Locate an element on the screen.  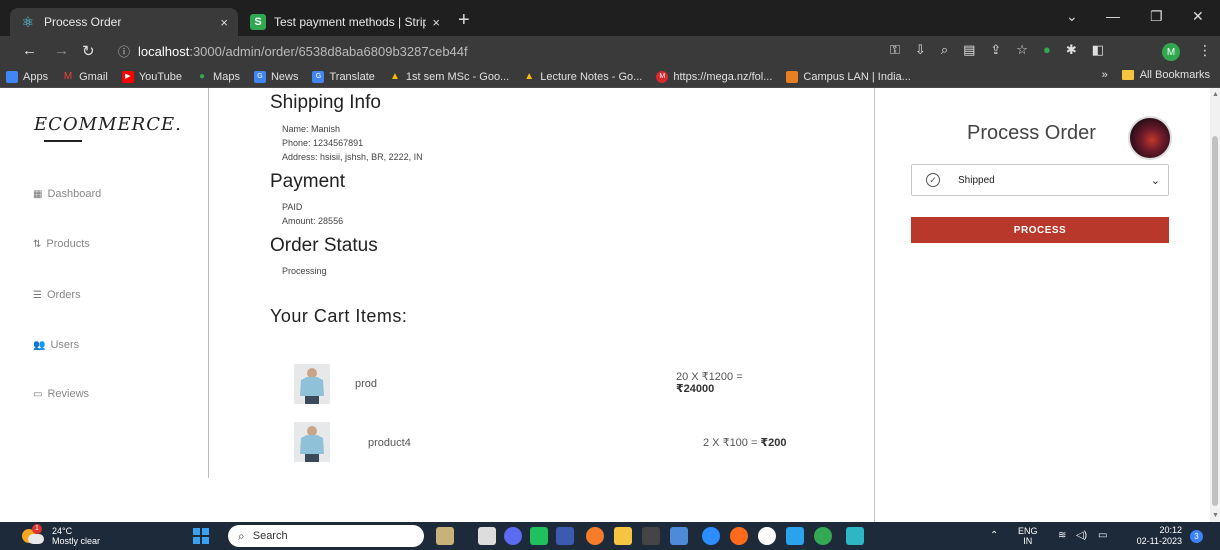
menu-icon: ⋮ is located at coordinates (1205, 50).